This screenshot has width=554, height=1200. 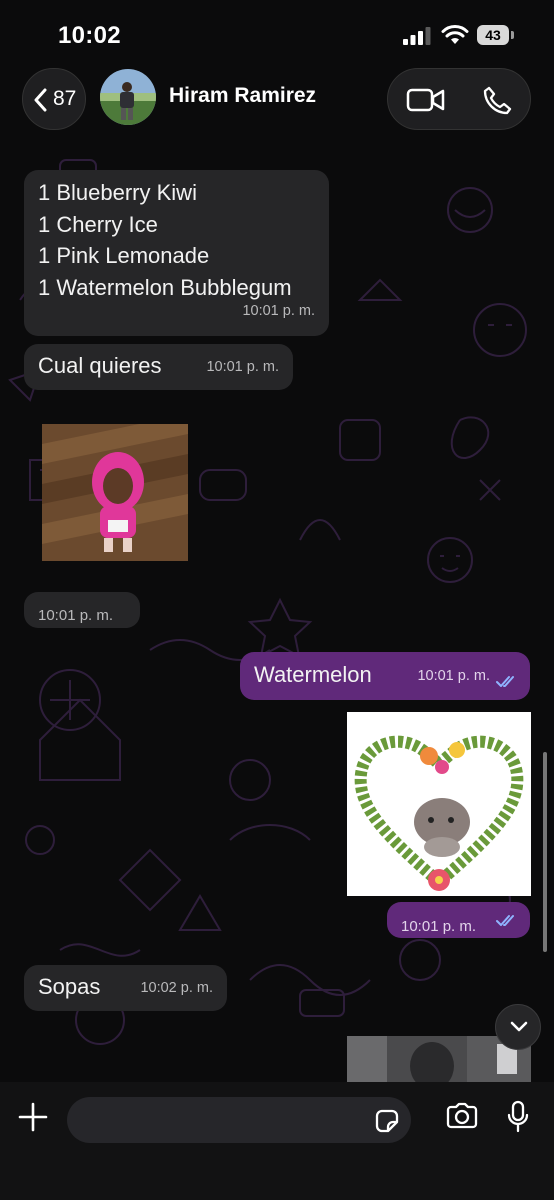 I want to click on message-bubble-incoming: 10:01 p. m., so click(x=82, y=610).